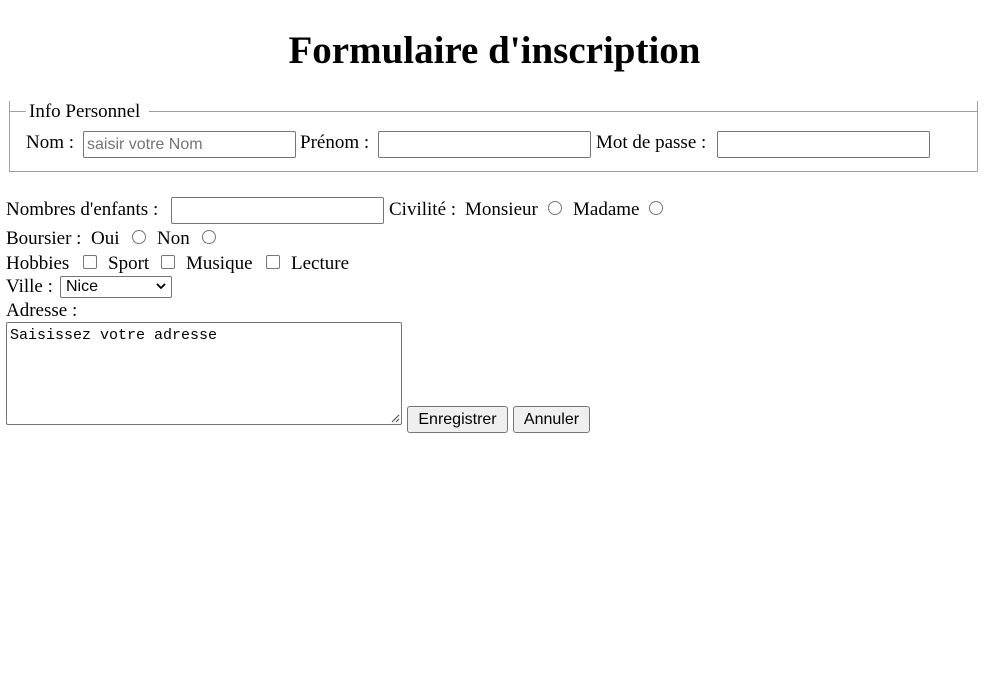  Describe the element at coordinates (85, 111) in the screenshot. I see `fieldset-legend: Info Personnel` at that location.